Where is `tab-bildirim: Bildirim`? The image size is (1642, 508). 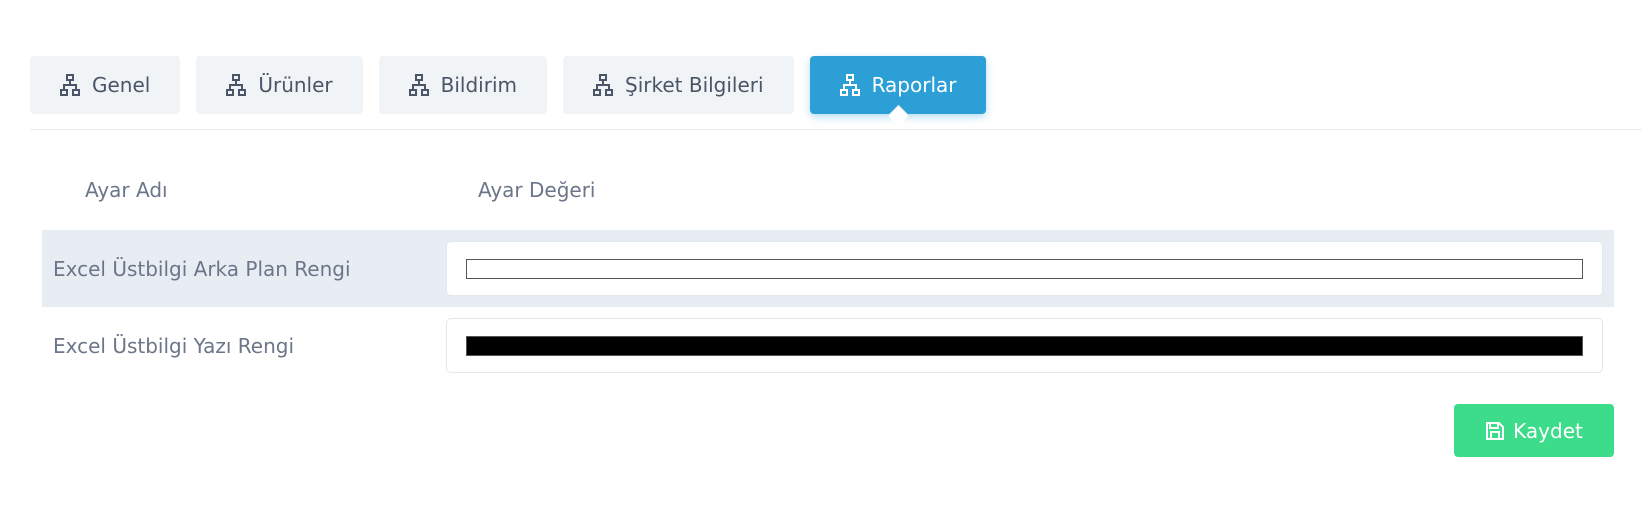
tab-bildirim: Bildirim is located at coordinates (462, 85).